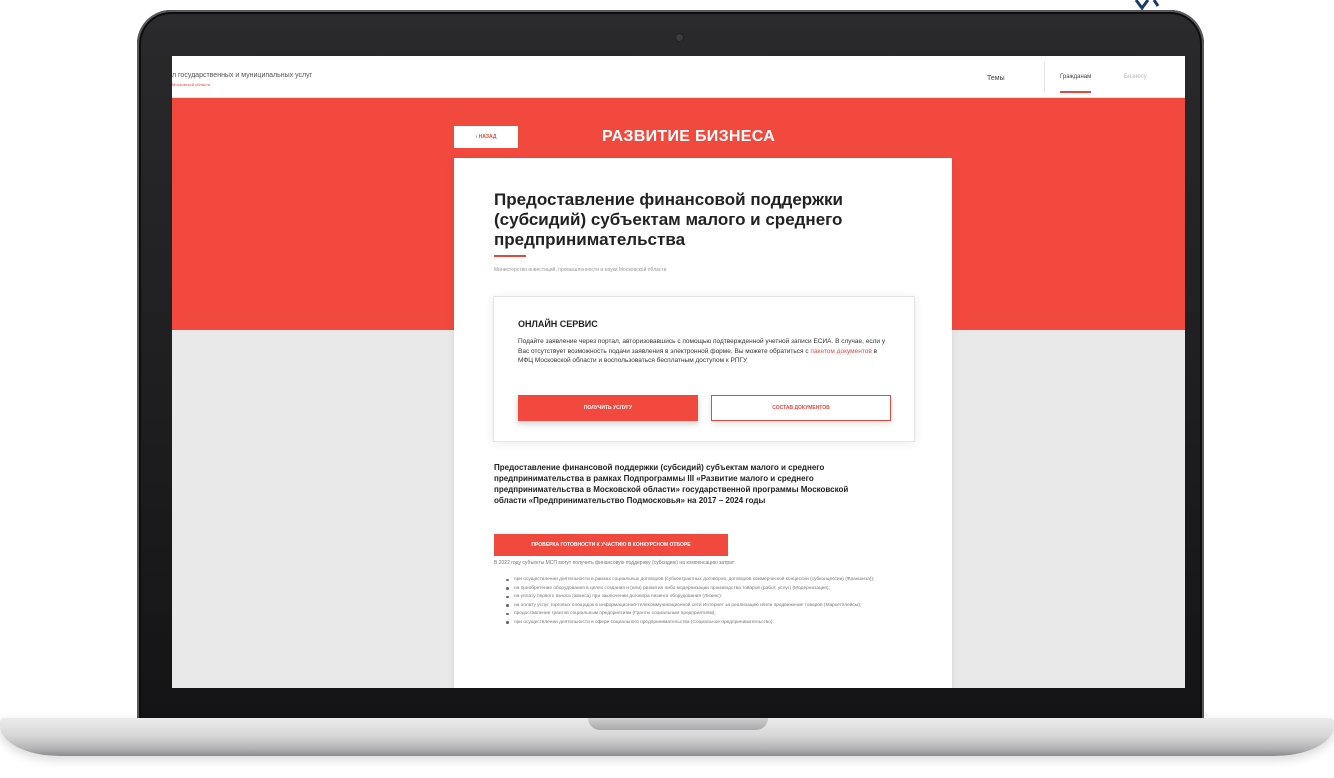 Image resolution: width=1334 pixels, height=778 pixels. Describe the element at coordinates (840, 351) in the screenshot. I see `documents-package-link: пакетом документов` at that location.